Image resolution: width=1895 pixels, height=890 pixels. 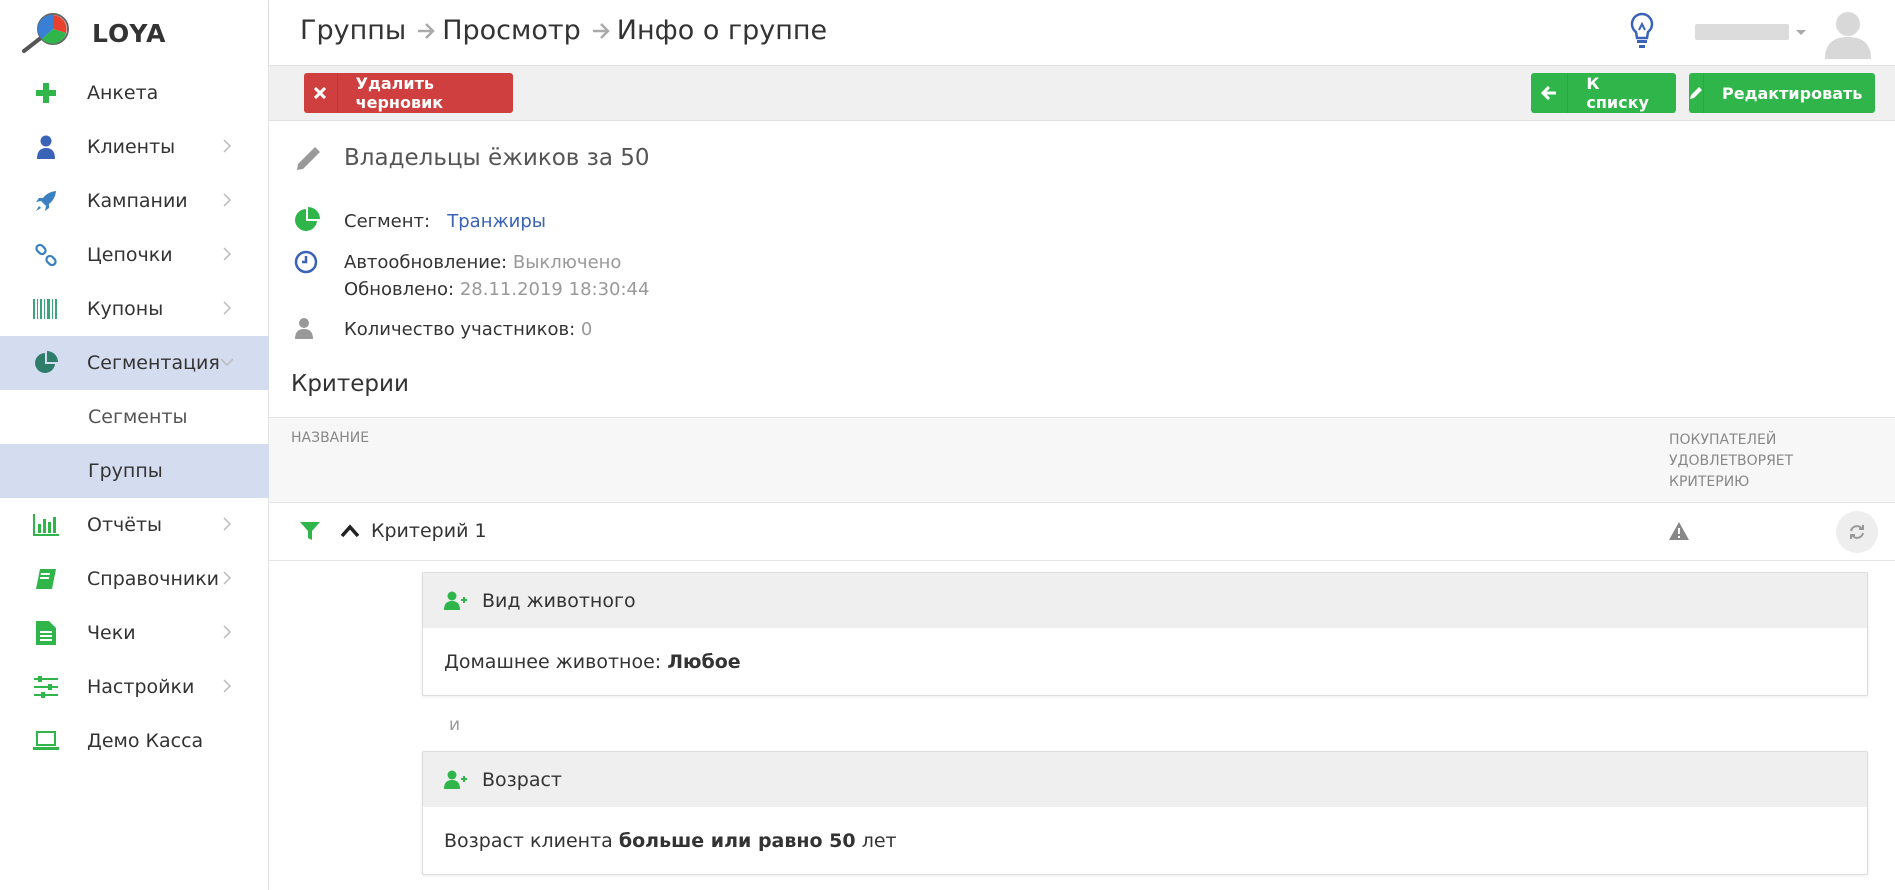 What do you see at coordinates (1145, 634) in the screenshot?
I see `criterion-card: Вид животного Домашнее животное: Любое` at bounding box center [1145, 634].